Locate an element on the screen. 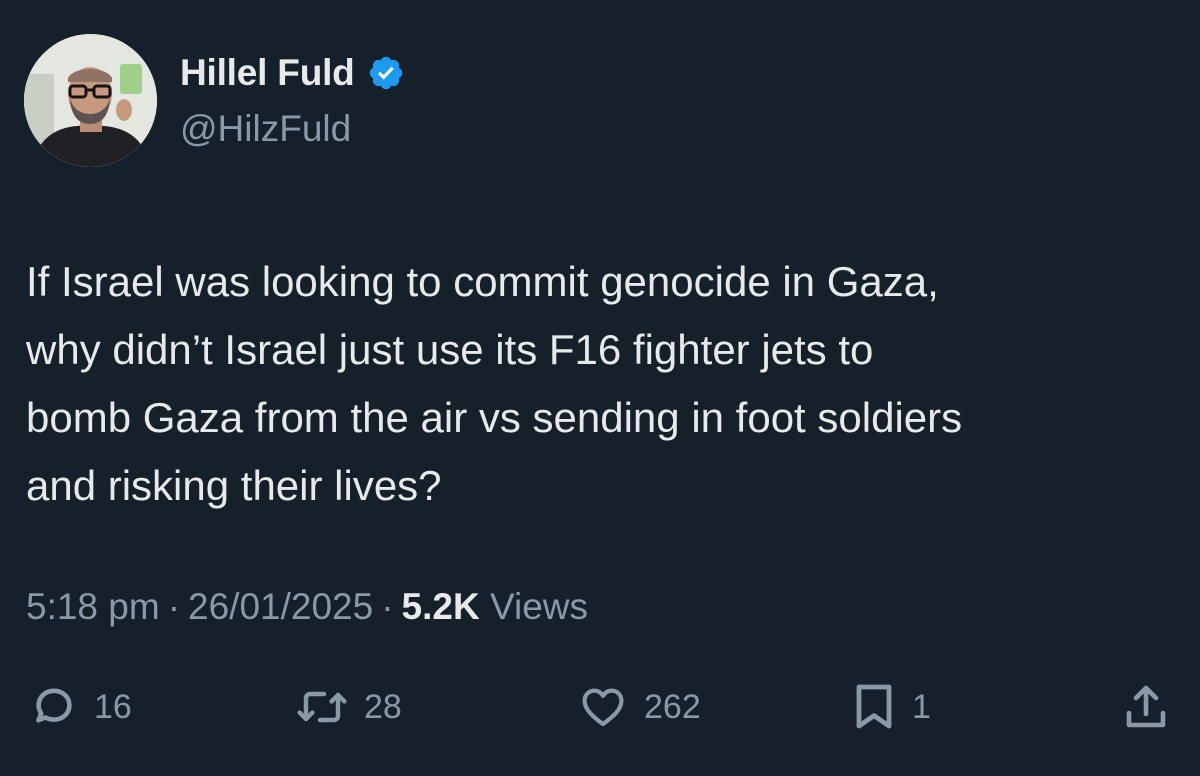 The height and width of the screenshot is (776, 1200). bookmark-icon is located at coordinates (874, 706).